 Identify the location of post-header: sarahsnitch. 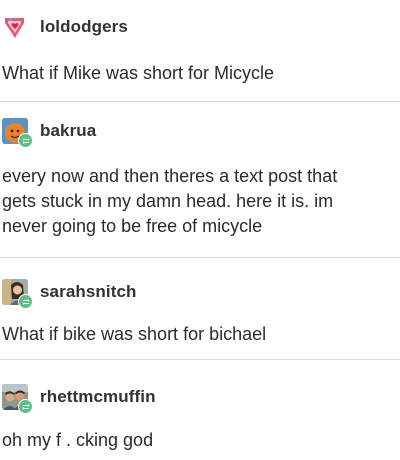
(69, 293).